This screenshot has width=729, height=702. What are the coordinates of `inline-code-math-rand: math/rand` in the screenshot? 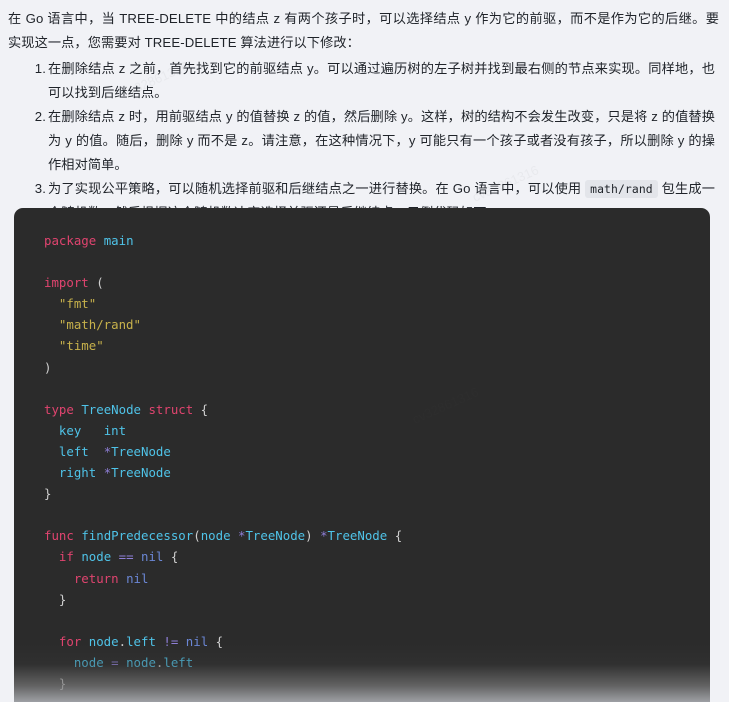 It's located at (621, 189).